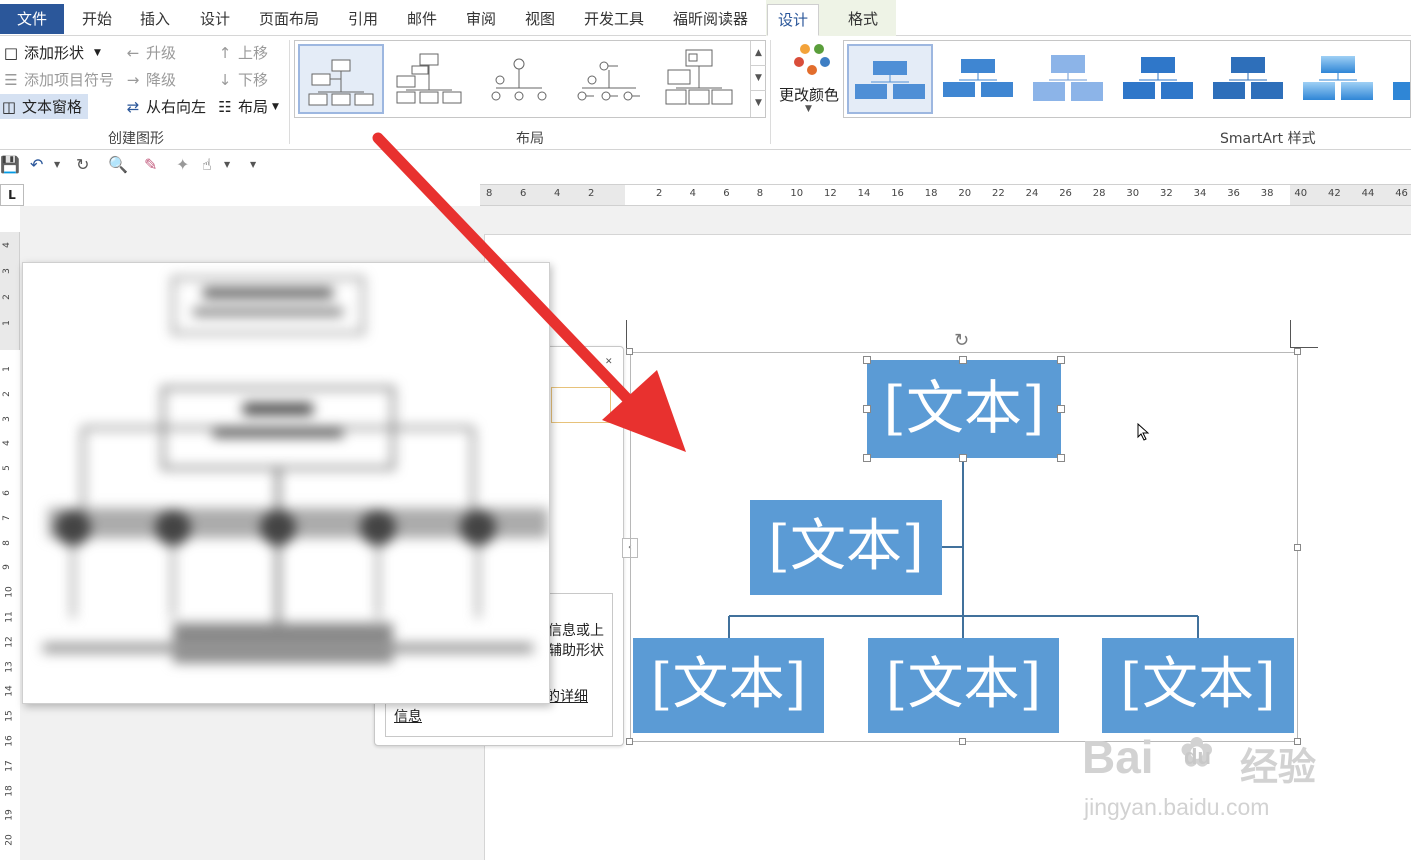 This screenshot has height=860, width=1411. I want to click on baidu-watermark: Bai ✿ du 经验 jingyan.baidu.com, so click(1210, 775).